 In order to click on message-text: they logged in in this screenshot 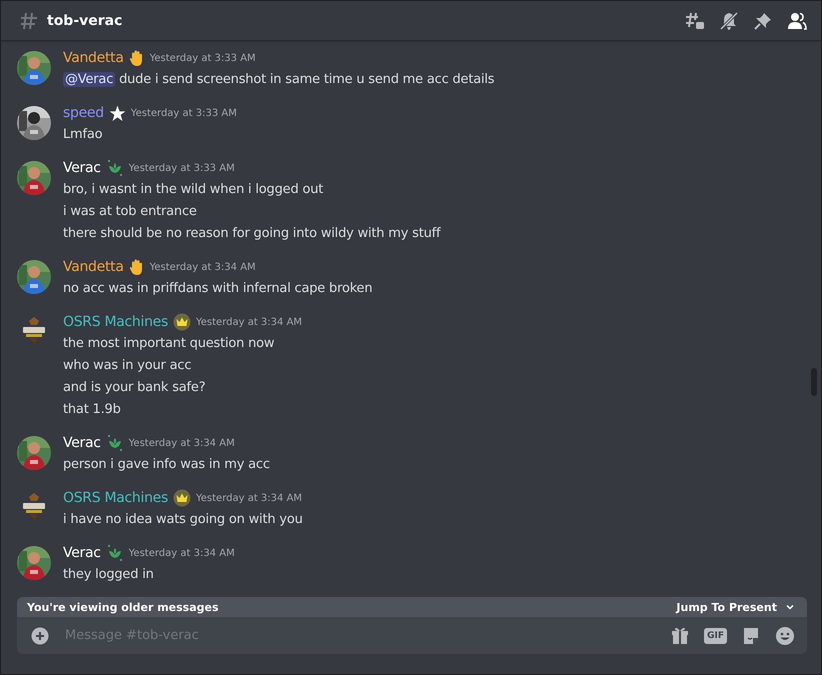, I will do `click(109, 575)`.